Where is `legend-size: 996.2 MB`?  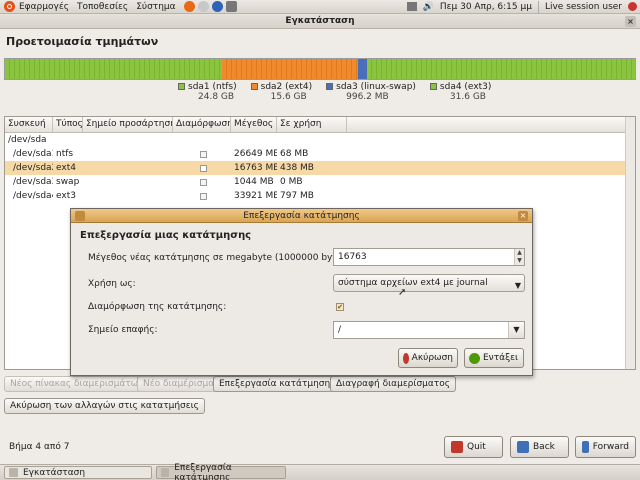
legend-size: 996.2 MB is located at coordinates (367, 97).